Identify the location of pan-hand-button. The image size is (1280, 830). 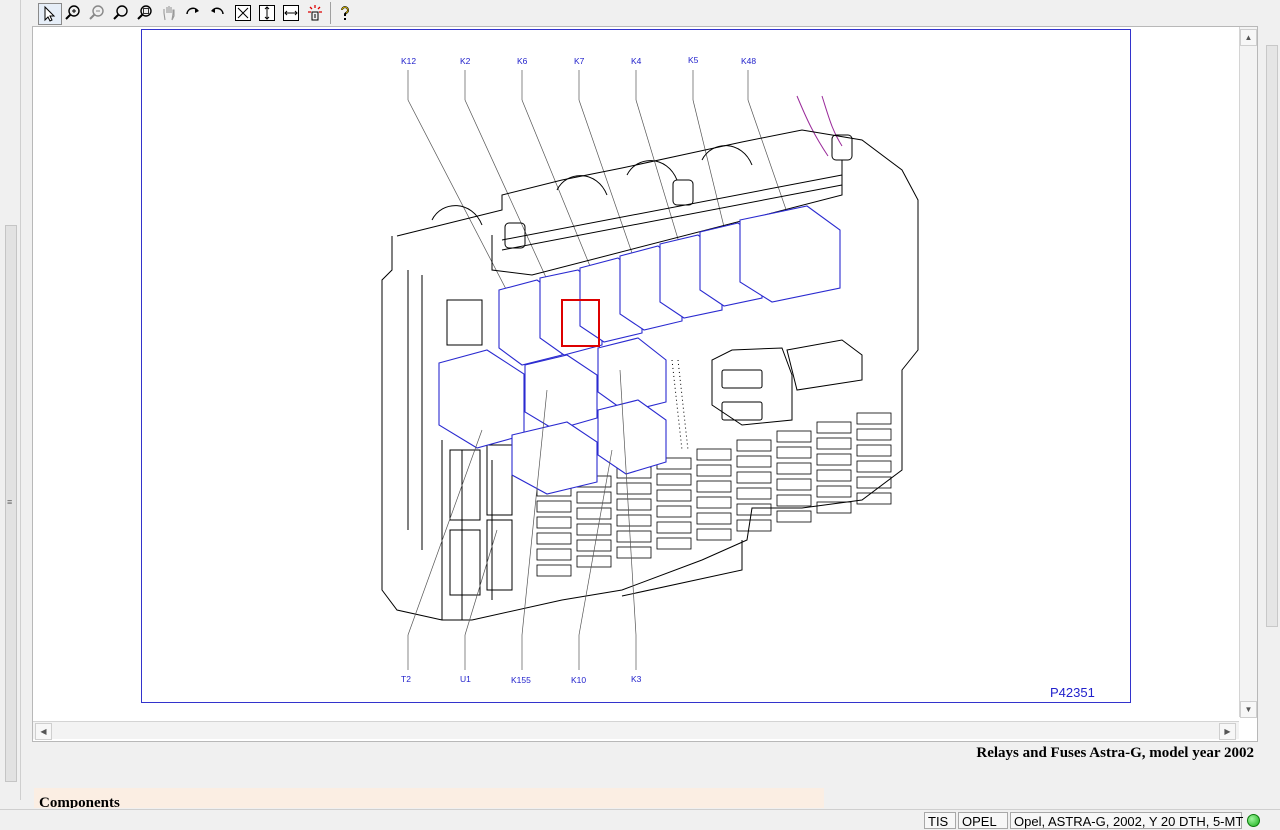
(169, 13).